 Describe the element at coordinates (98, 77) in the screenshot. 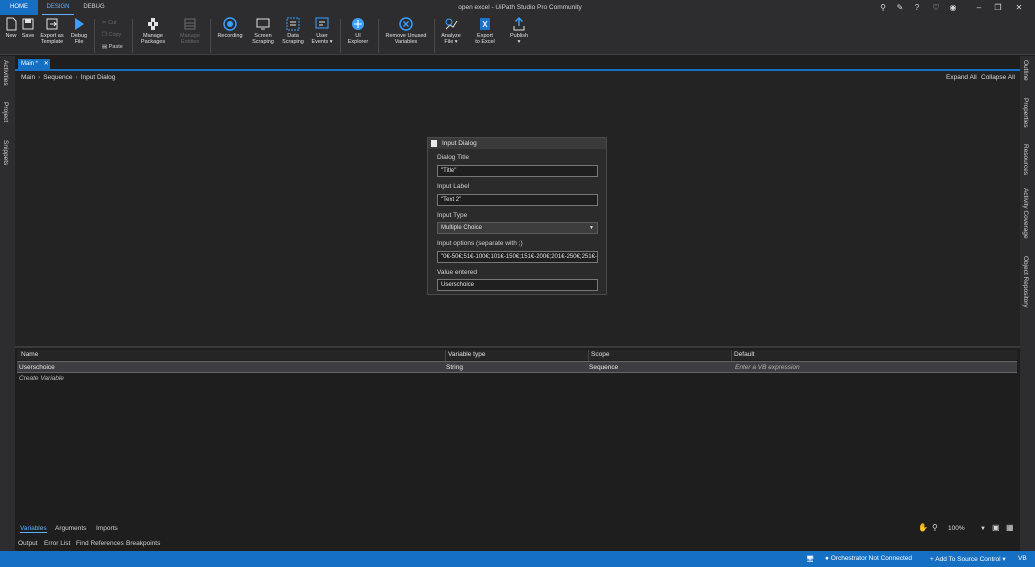

I see `breadcrumb-item: Input Dialog` at that location.